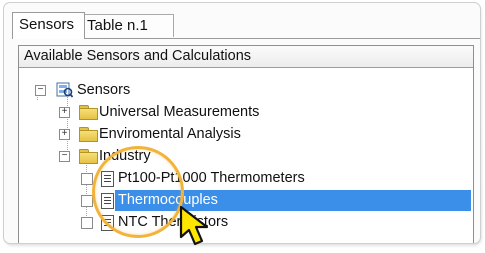  What do you see at coordinates (179, 112) in the screenshot?
I see `tree-item-label: Universal Measurements` at bounding box center [179, 112].